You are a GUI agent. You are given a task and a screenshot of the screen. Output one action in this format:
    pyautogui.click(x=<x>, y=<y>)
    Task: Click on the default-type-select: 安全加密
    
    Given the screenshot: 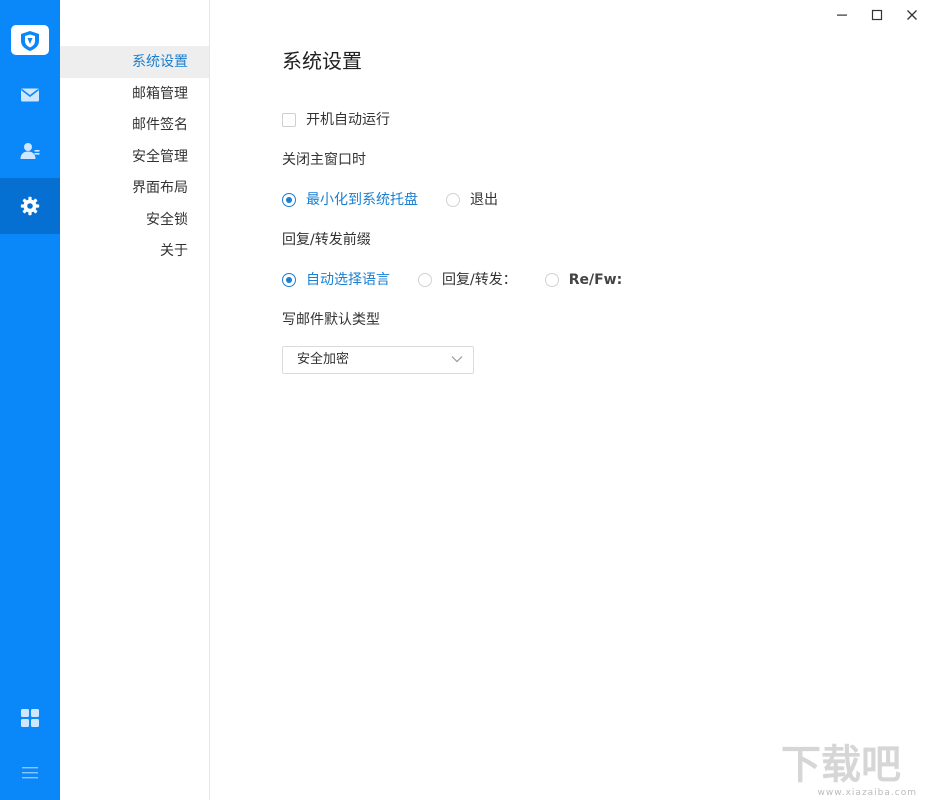 What is the action you would take?
    pyautogui.click(x=378, y=360)
    